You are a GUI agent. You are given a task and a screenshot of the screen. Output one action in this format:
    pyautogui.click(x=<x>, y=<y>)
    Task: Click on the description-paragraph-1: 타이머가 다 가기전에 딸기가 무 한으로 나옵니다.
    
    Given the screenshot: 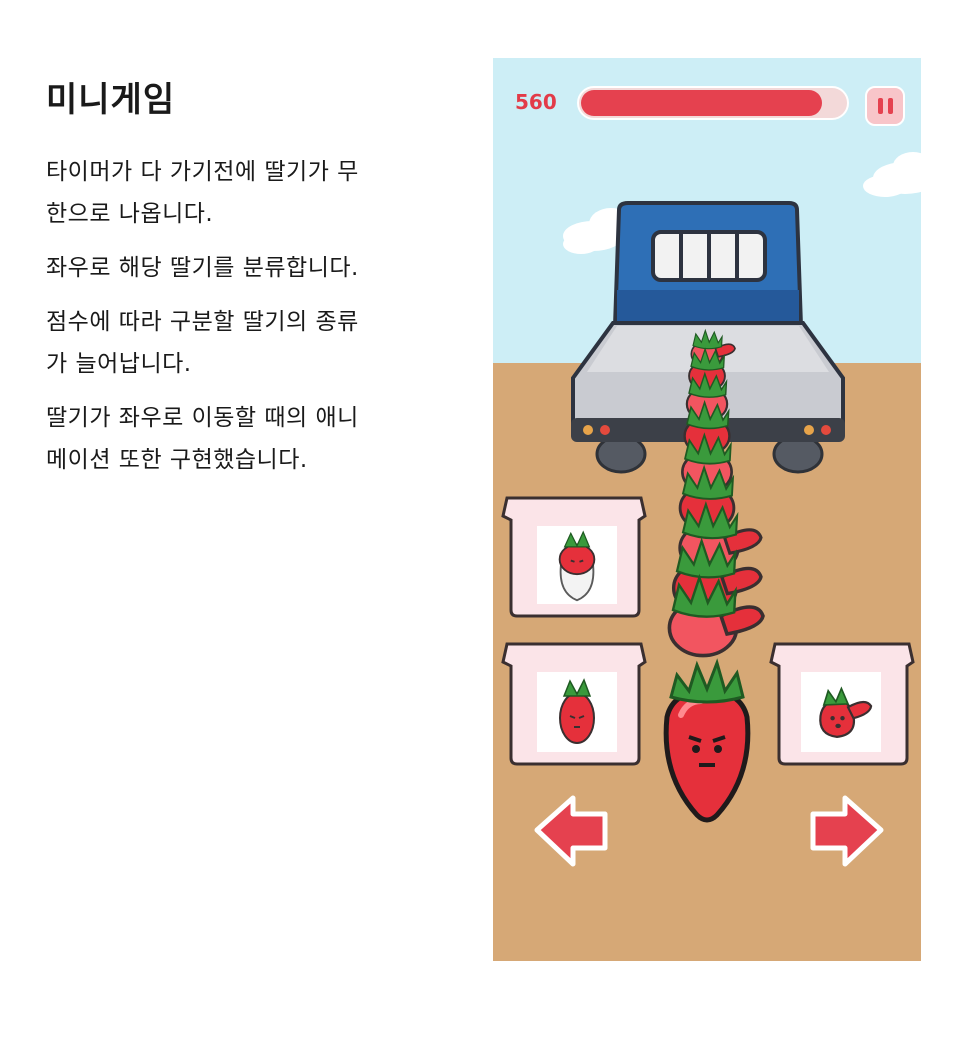 What is the action you would take?
    pyautogui.click(x=202, y=193)
    